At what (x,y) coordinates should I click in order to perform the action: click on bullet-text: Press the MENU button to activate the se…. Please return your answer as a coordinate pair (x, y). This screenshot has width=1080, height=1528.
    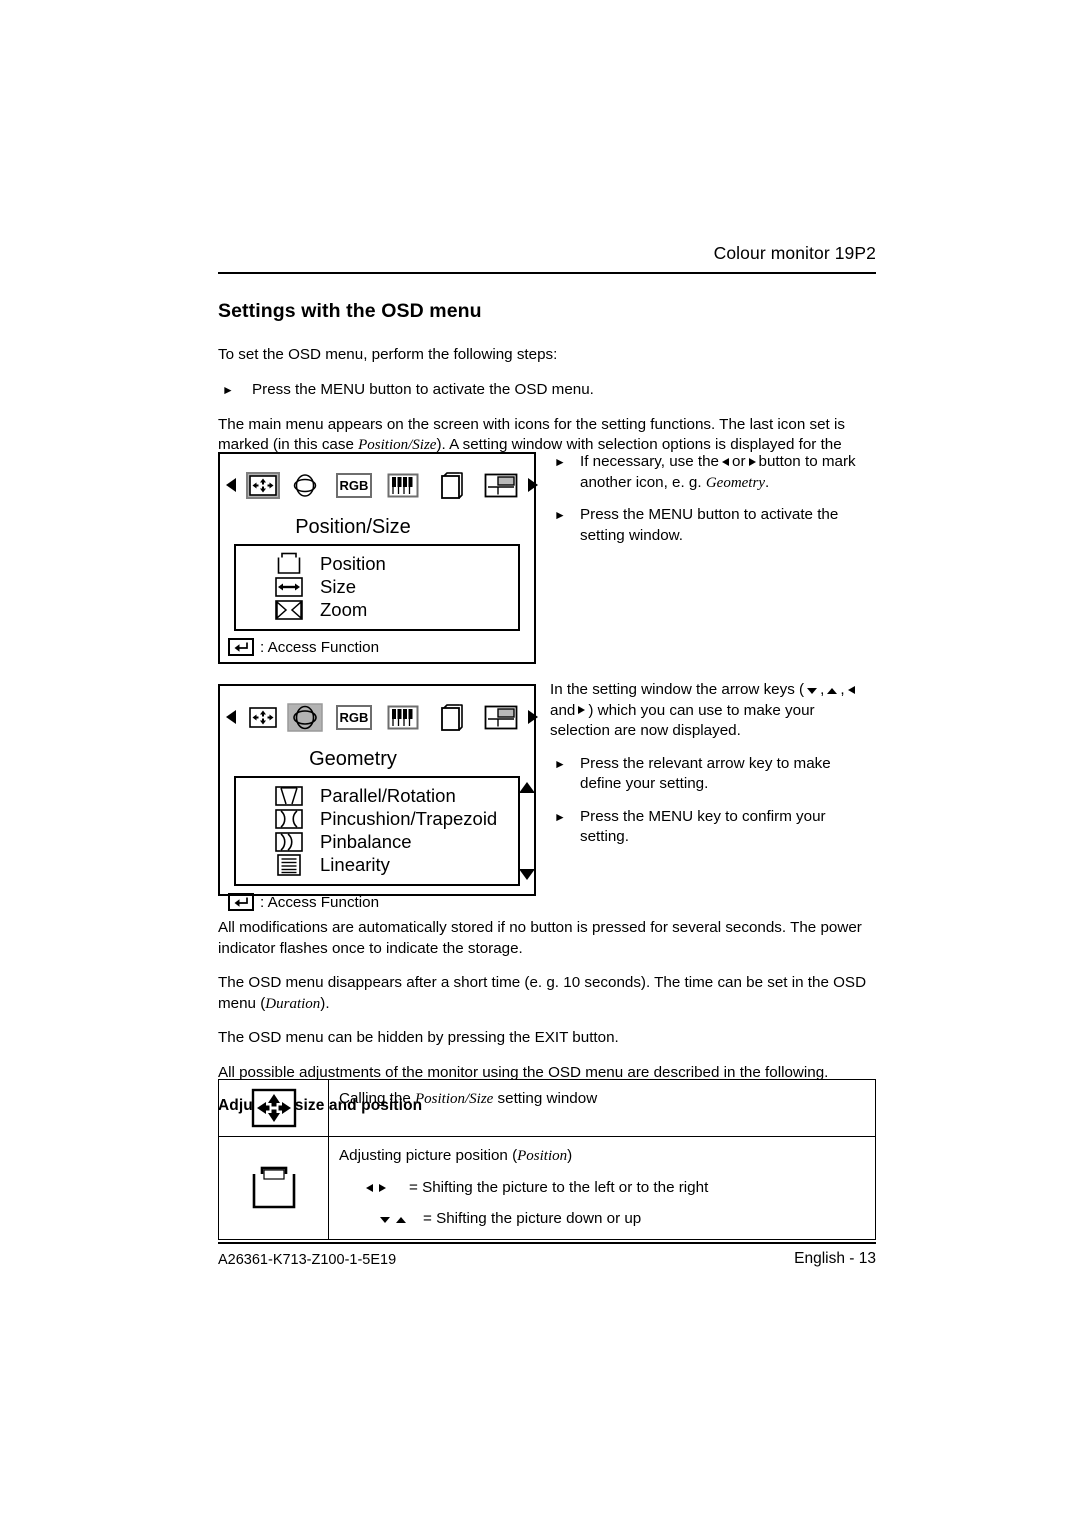
    Looking at the image, I should click on (709, 525).